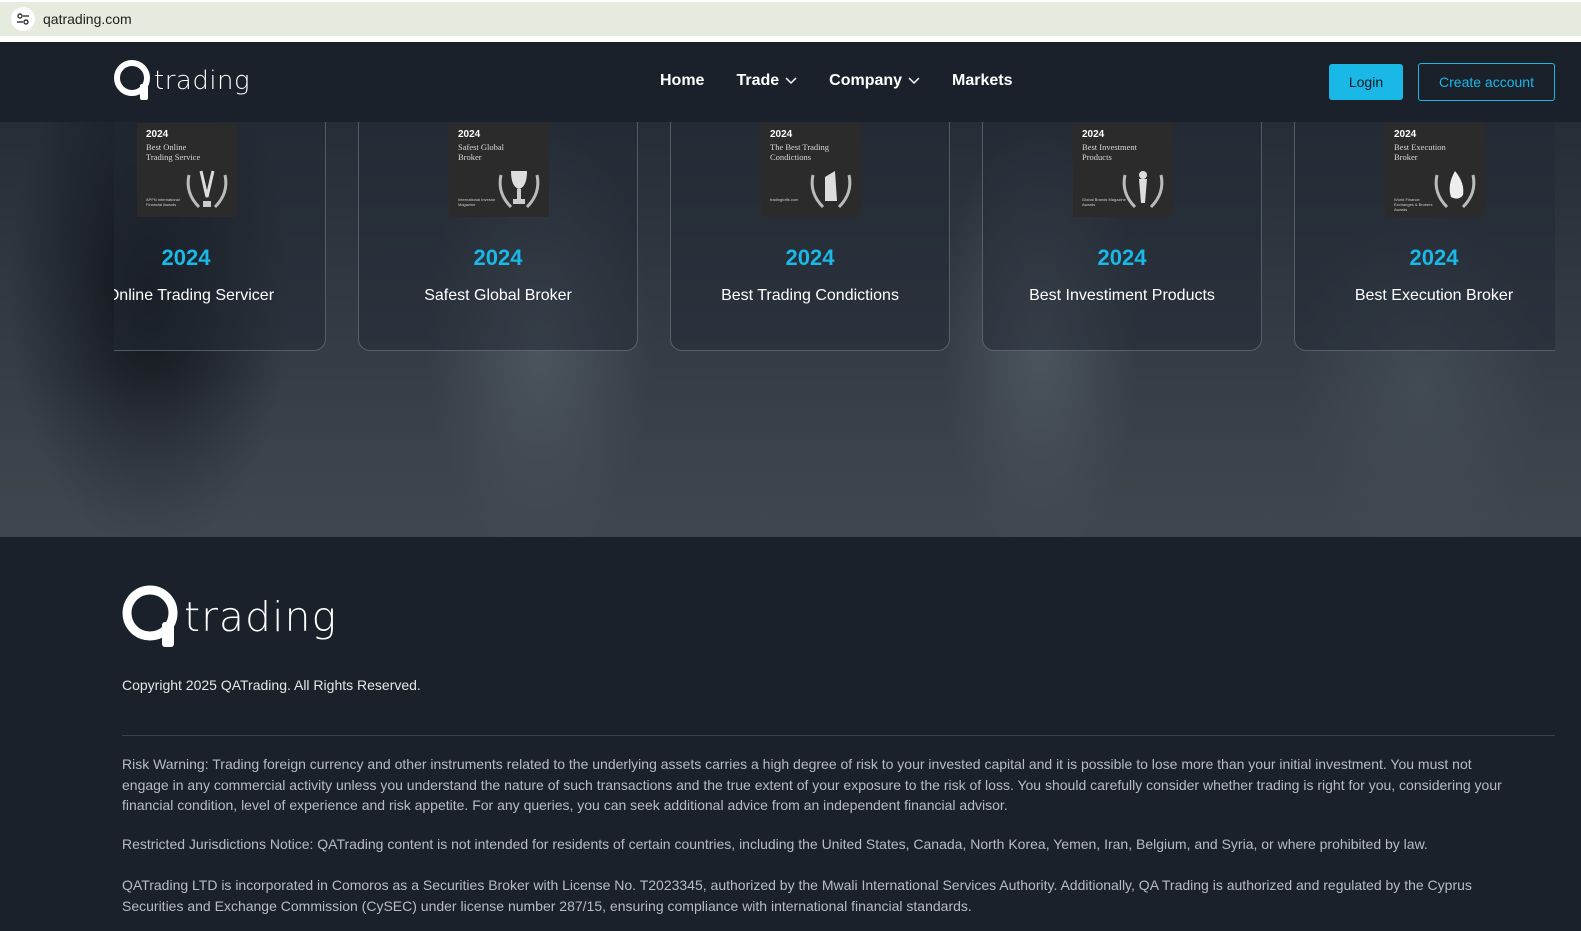 The width and height of the screenshot is (1581, 931). I want to click on badge-name: The Best Trading Condictions, so click(800, 152).